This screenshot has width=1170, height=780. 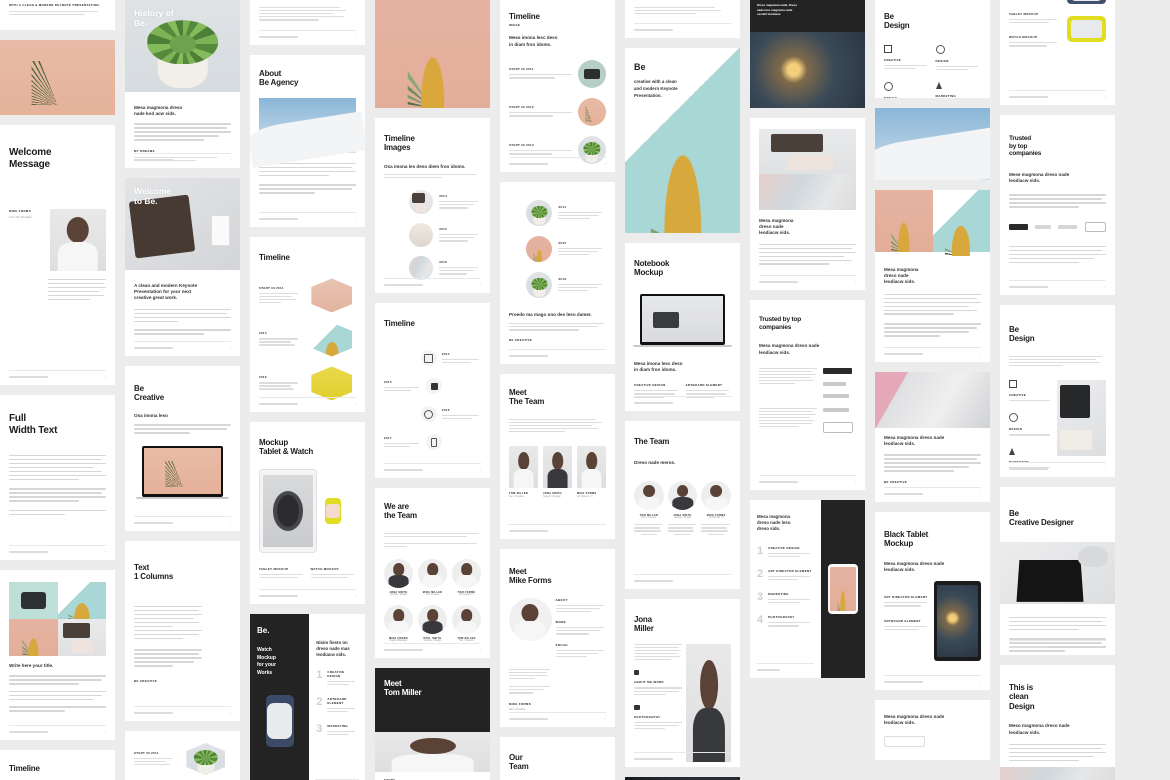 What do you see at coordinates (907, 90) in the screenshot?
I see `feature-item: MOBILE` at bounding box center [907, 90].